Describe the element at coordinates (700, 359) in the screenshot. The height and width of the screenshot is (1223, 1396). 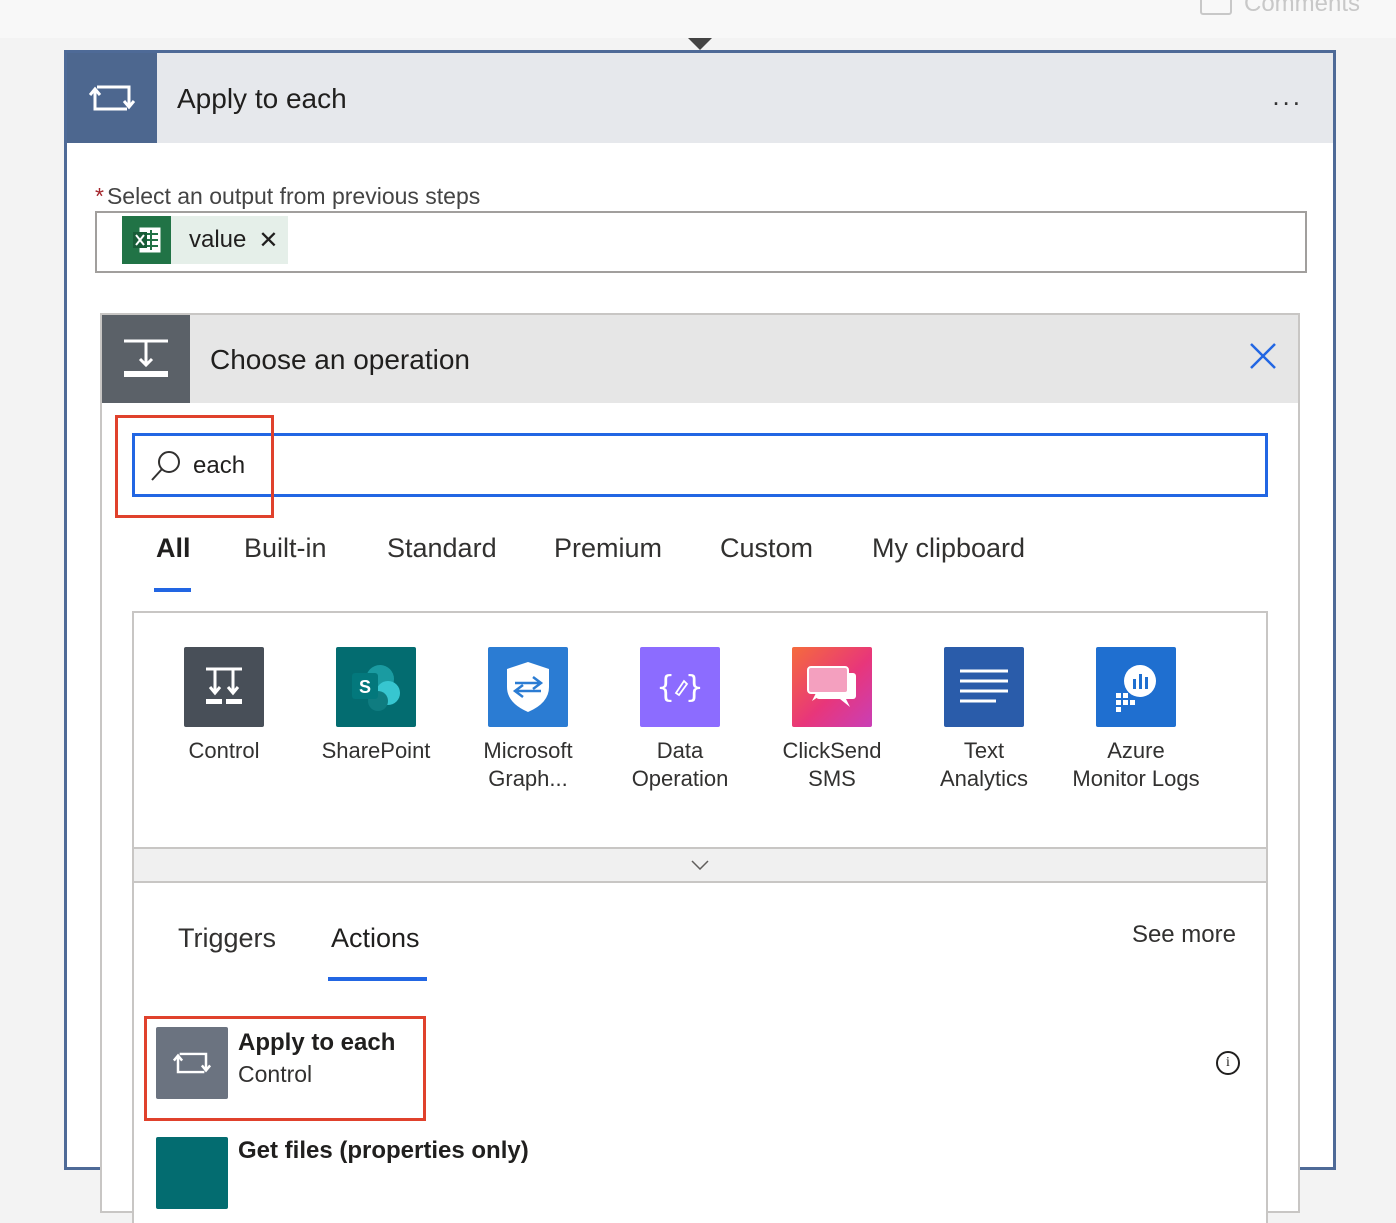
I see `operation-header: Choose an operation` at that location.